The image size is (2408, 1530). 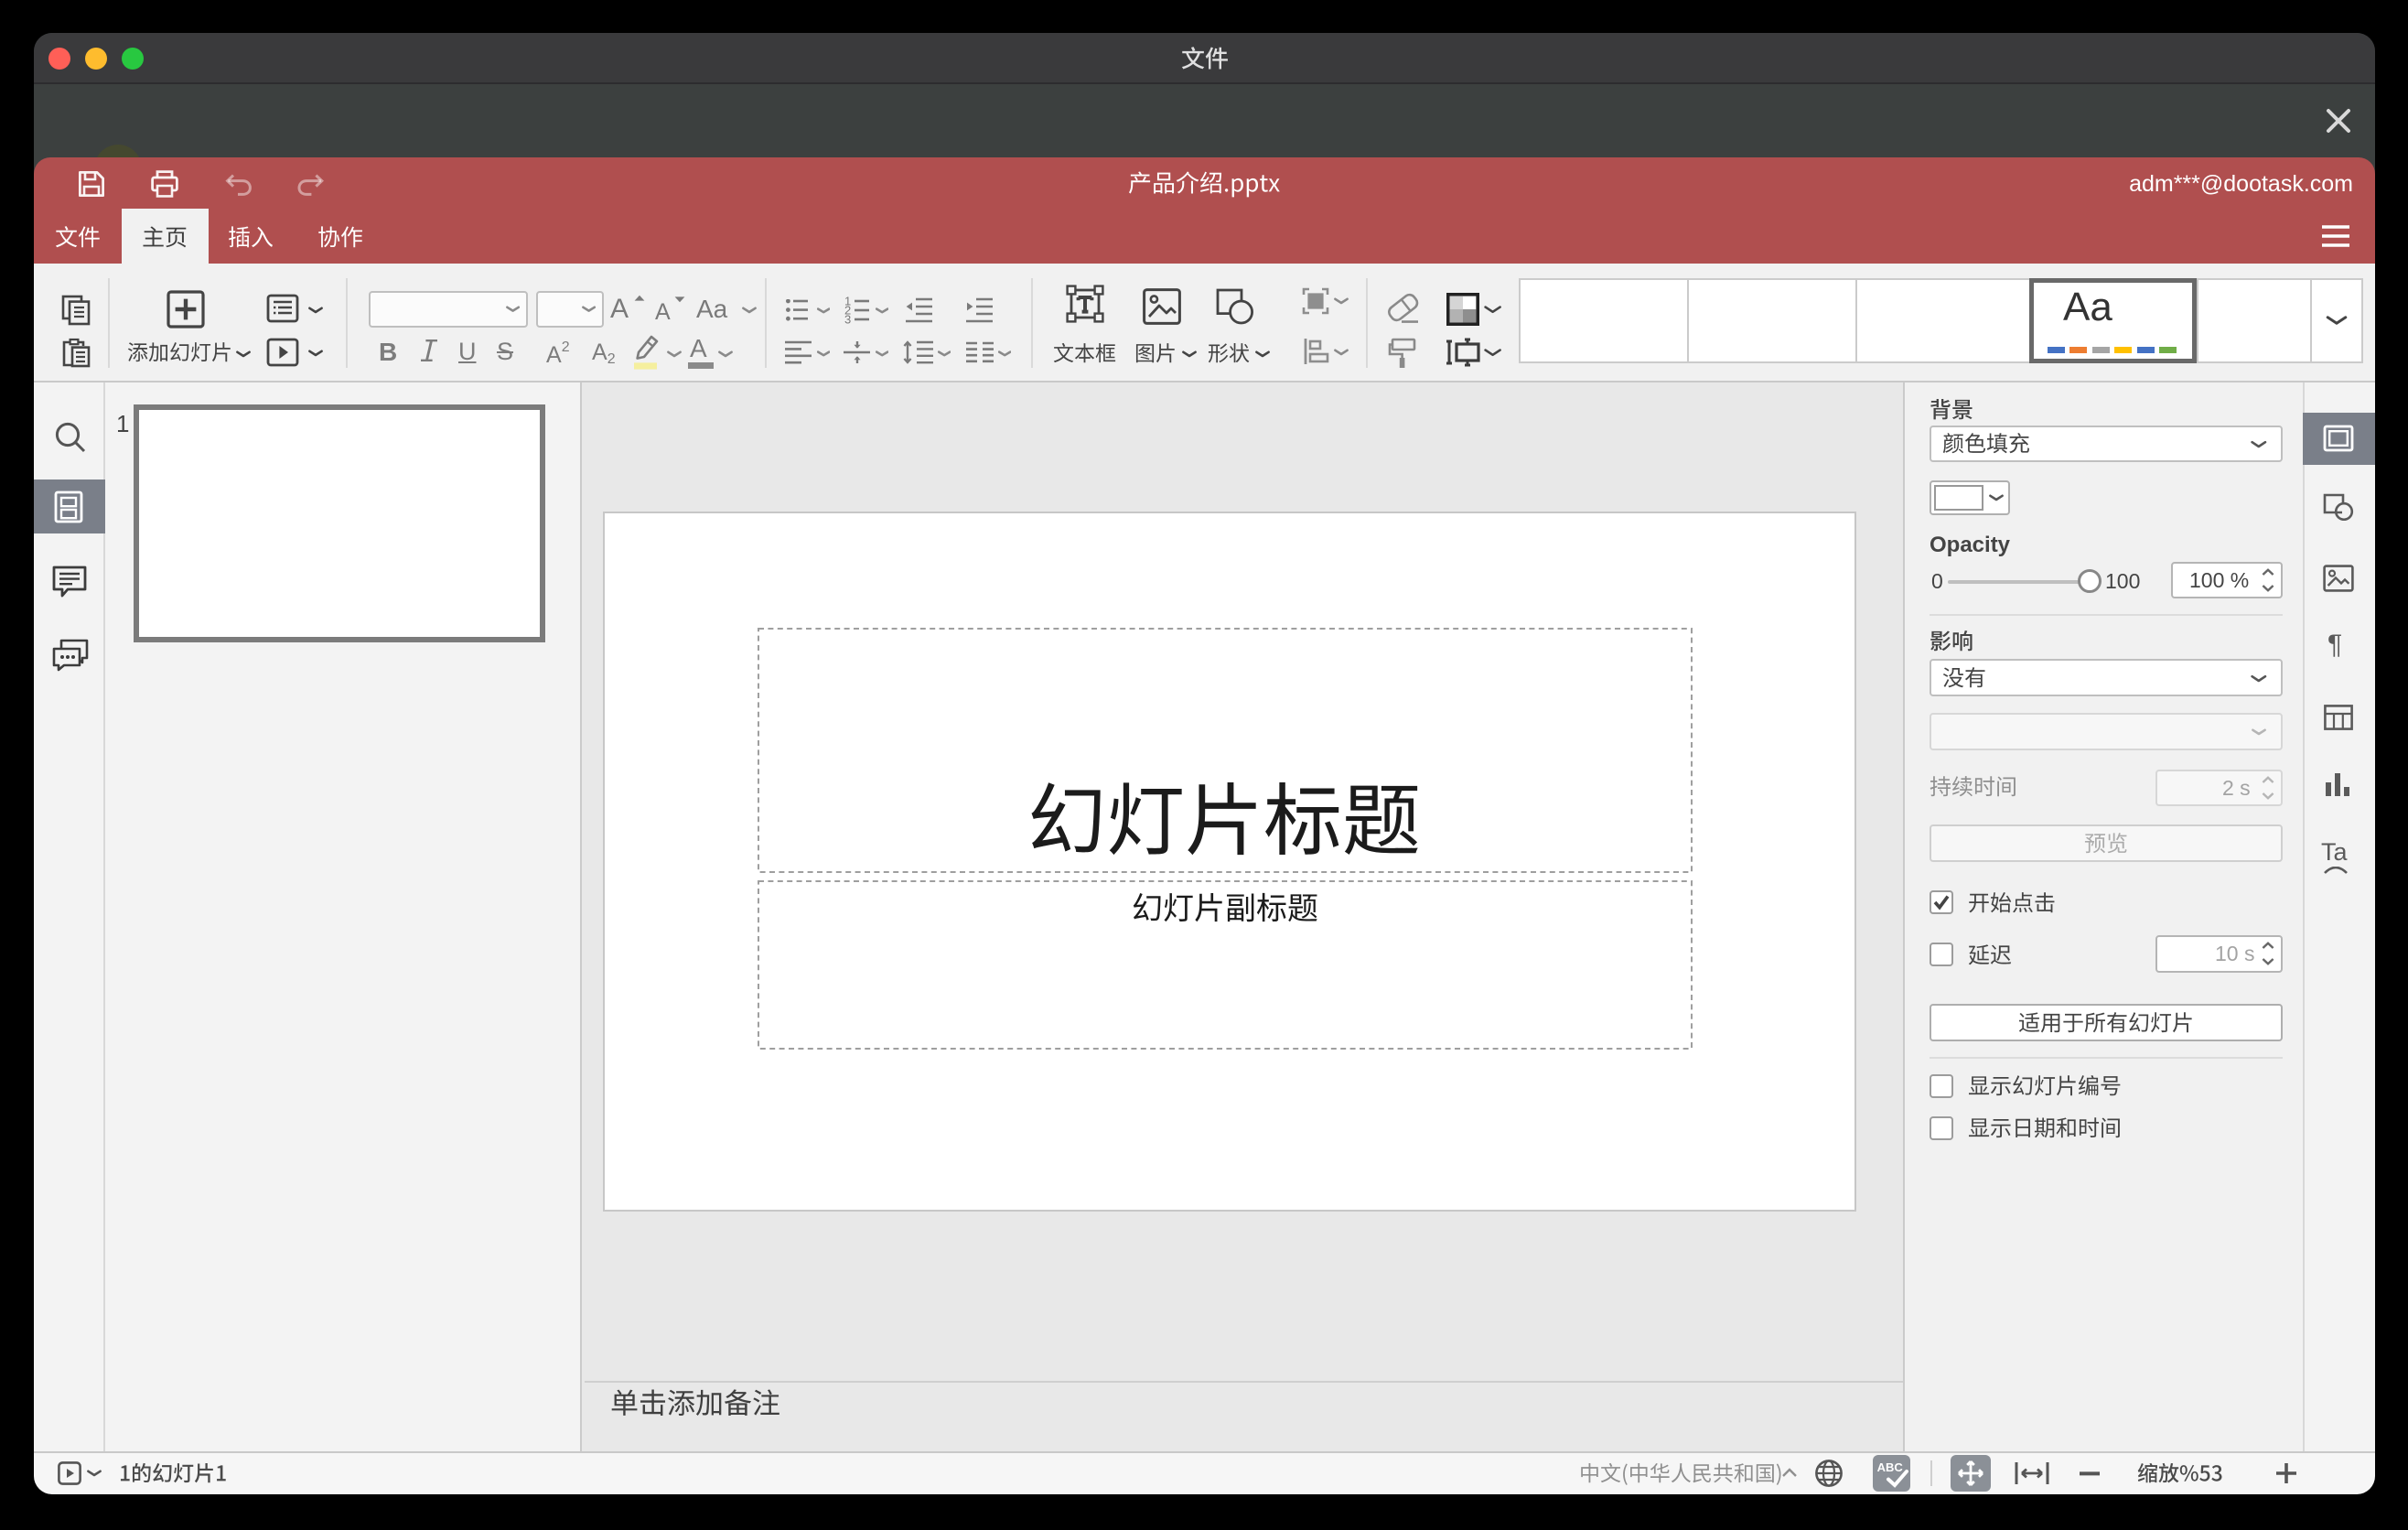 I want to click on svg-text: ABC, so click(x=1890, y=1467).